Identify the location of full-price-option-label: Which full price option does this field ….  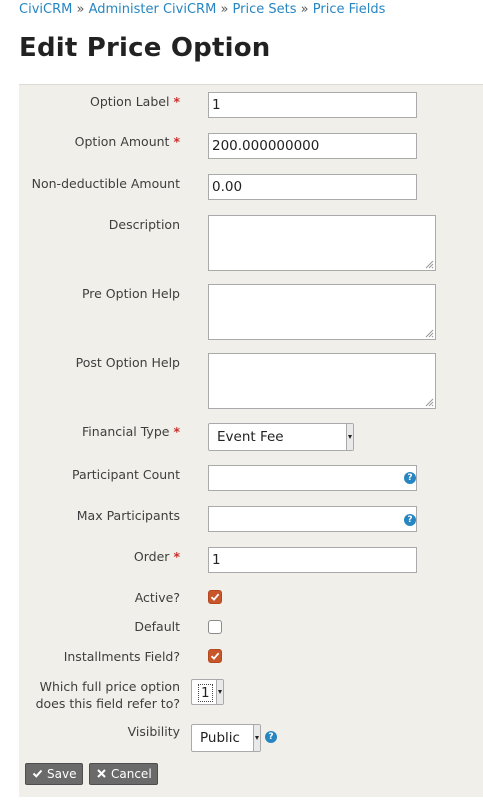
(107, 695).